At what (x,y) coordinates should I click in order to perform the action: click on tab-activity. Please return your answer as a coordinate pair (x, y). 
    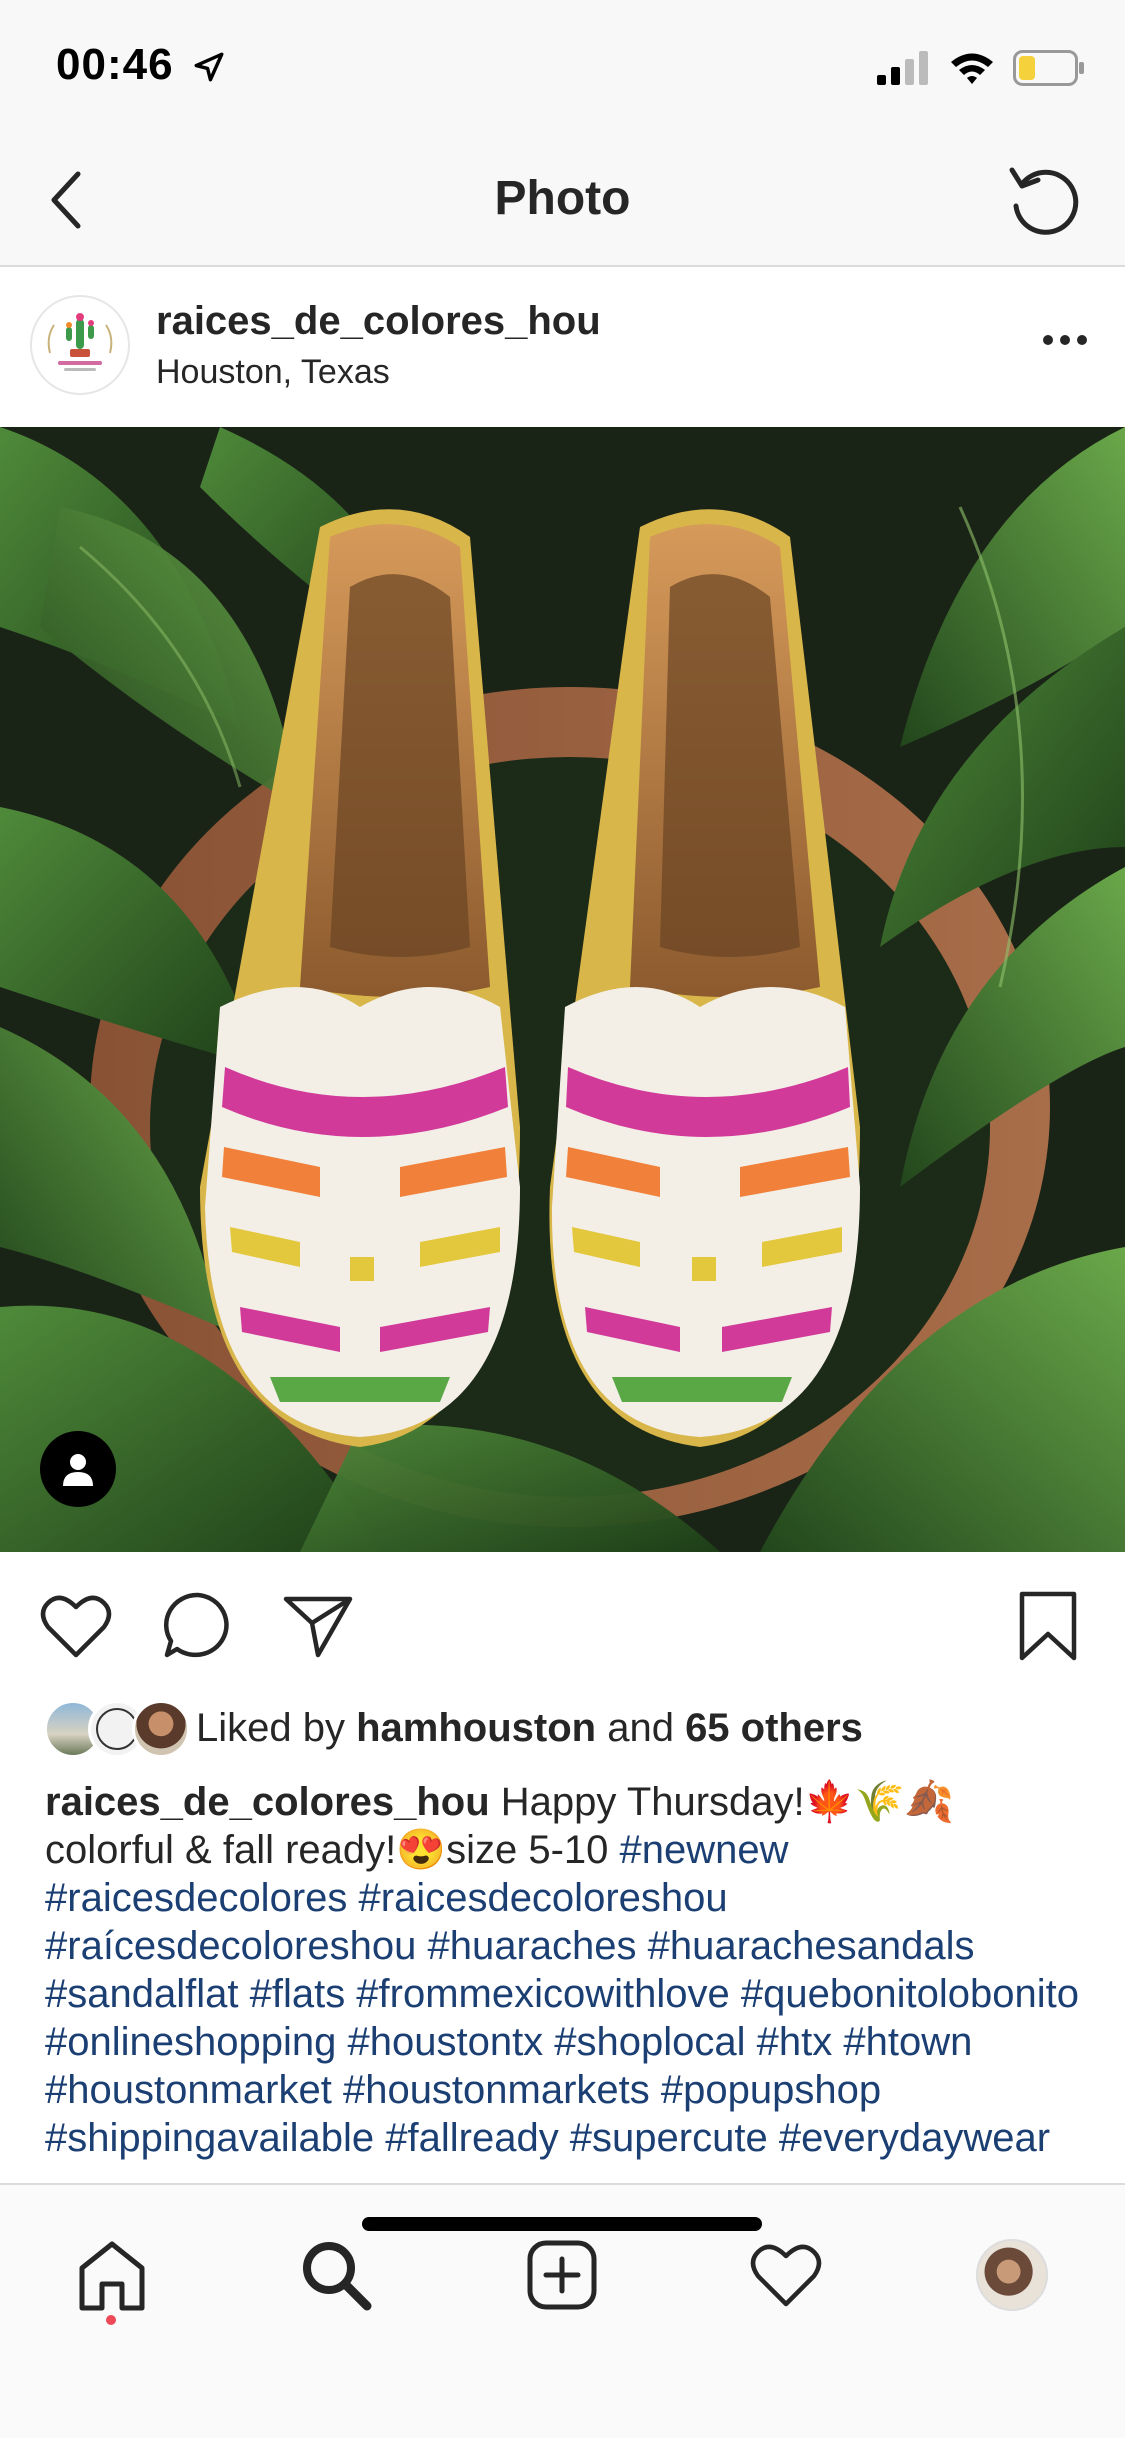
    Looking at the image, I should click on (786, 2275).